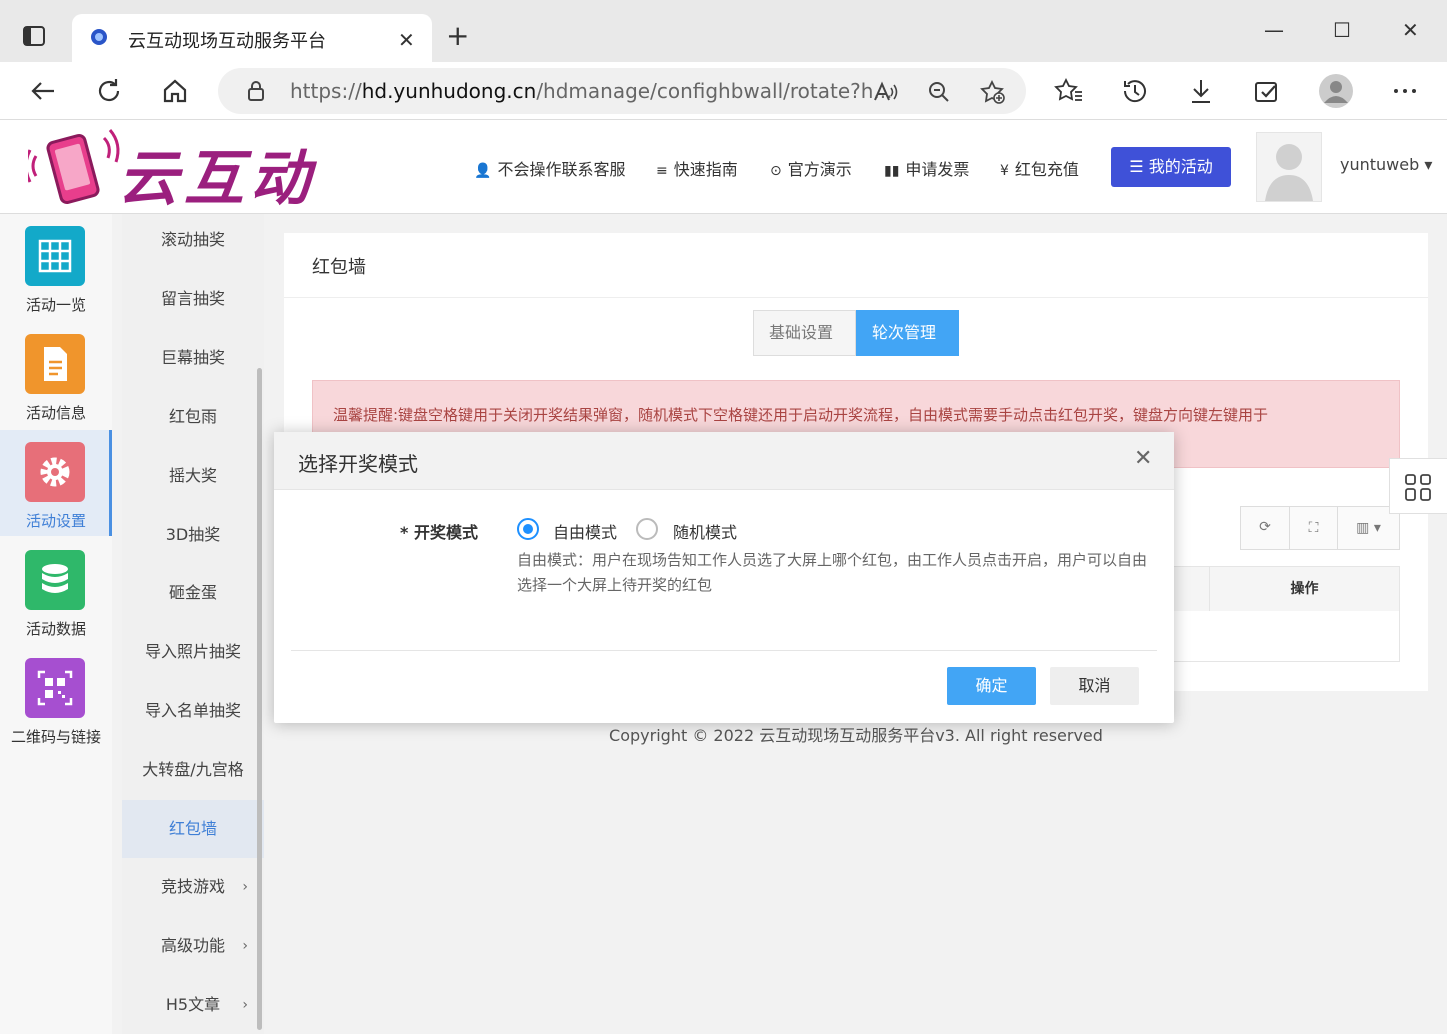  What do you see at coordinates (175, 91) in the screenshot?
I see `home-icon` at bounding box center [175, 91].